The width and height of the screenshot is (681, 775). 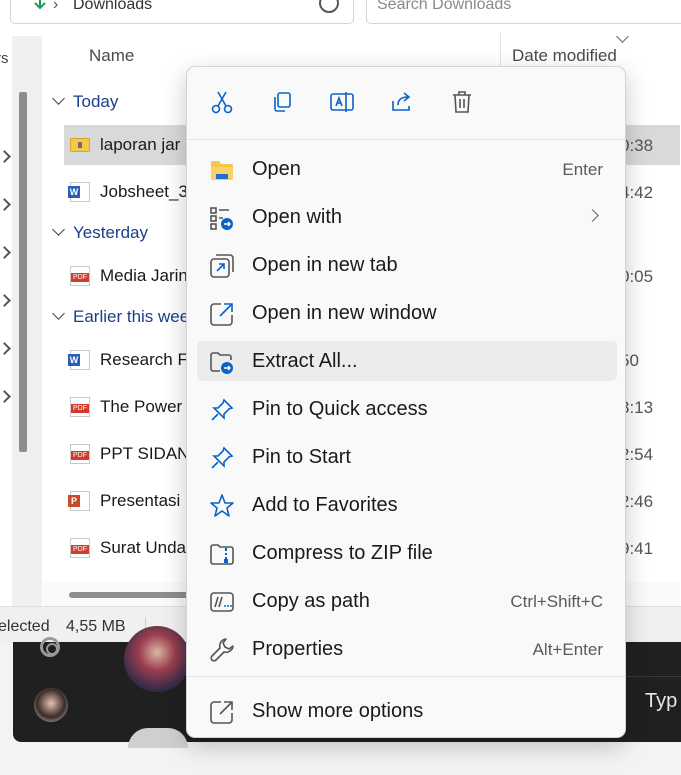 I want to click on gear-icon, so click(x=50, y=647).